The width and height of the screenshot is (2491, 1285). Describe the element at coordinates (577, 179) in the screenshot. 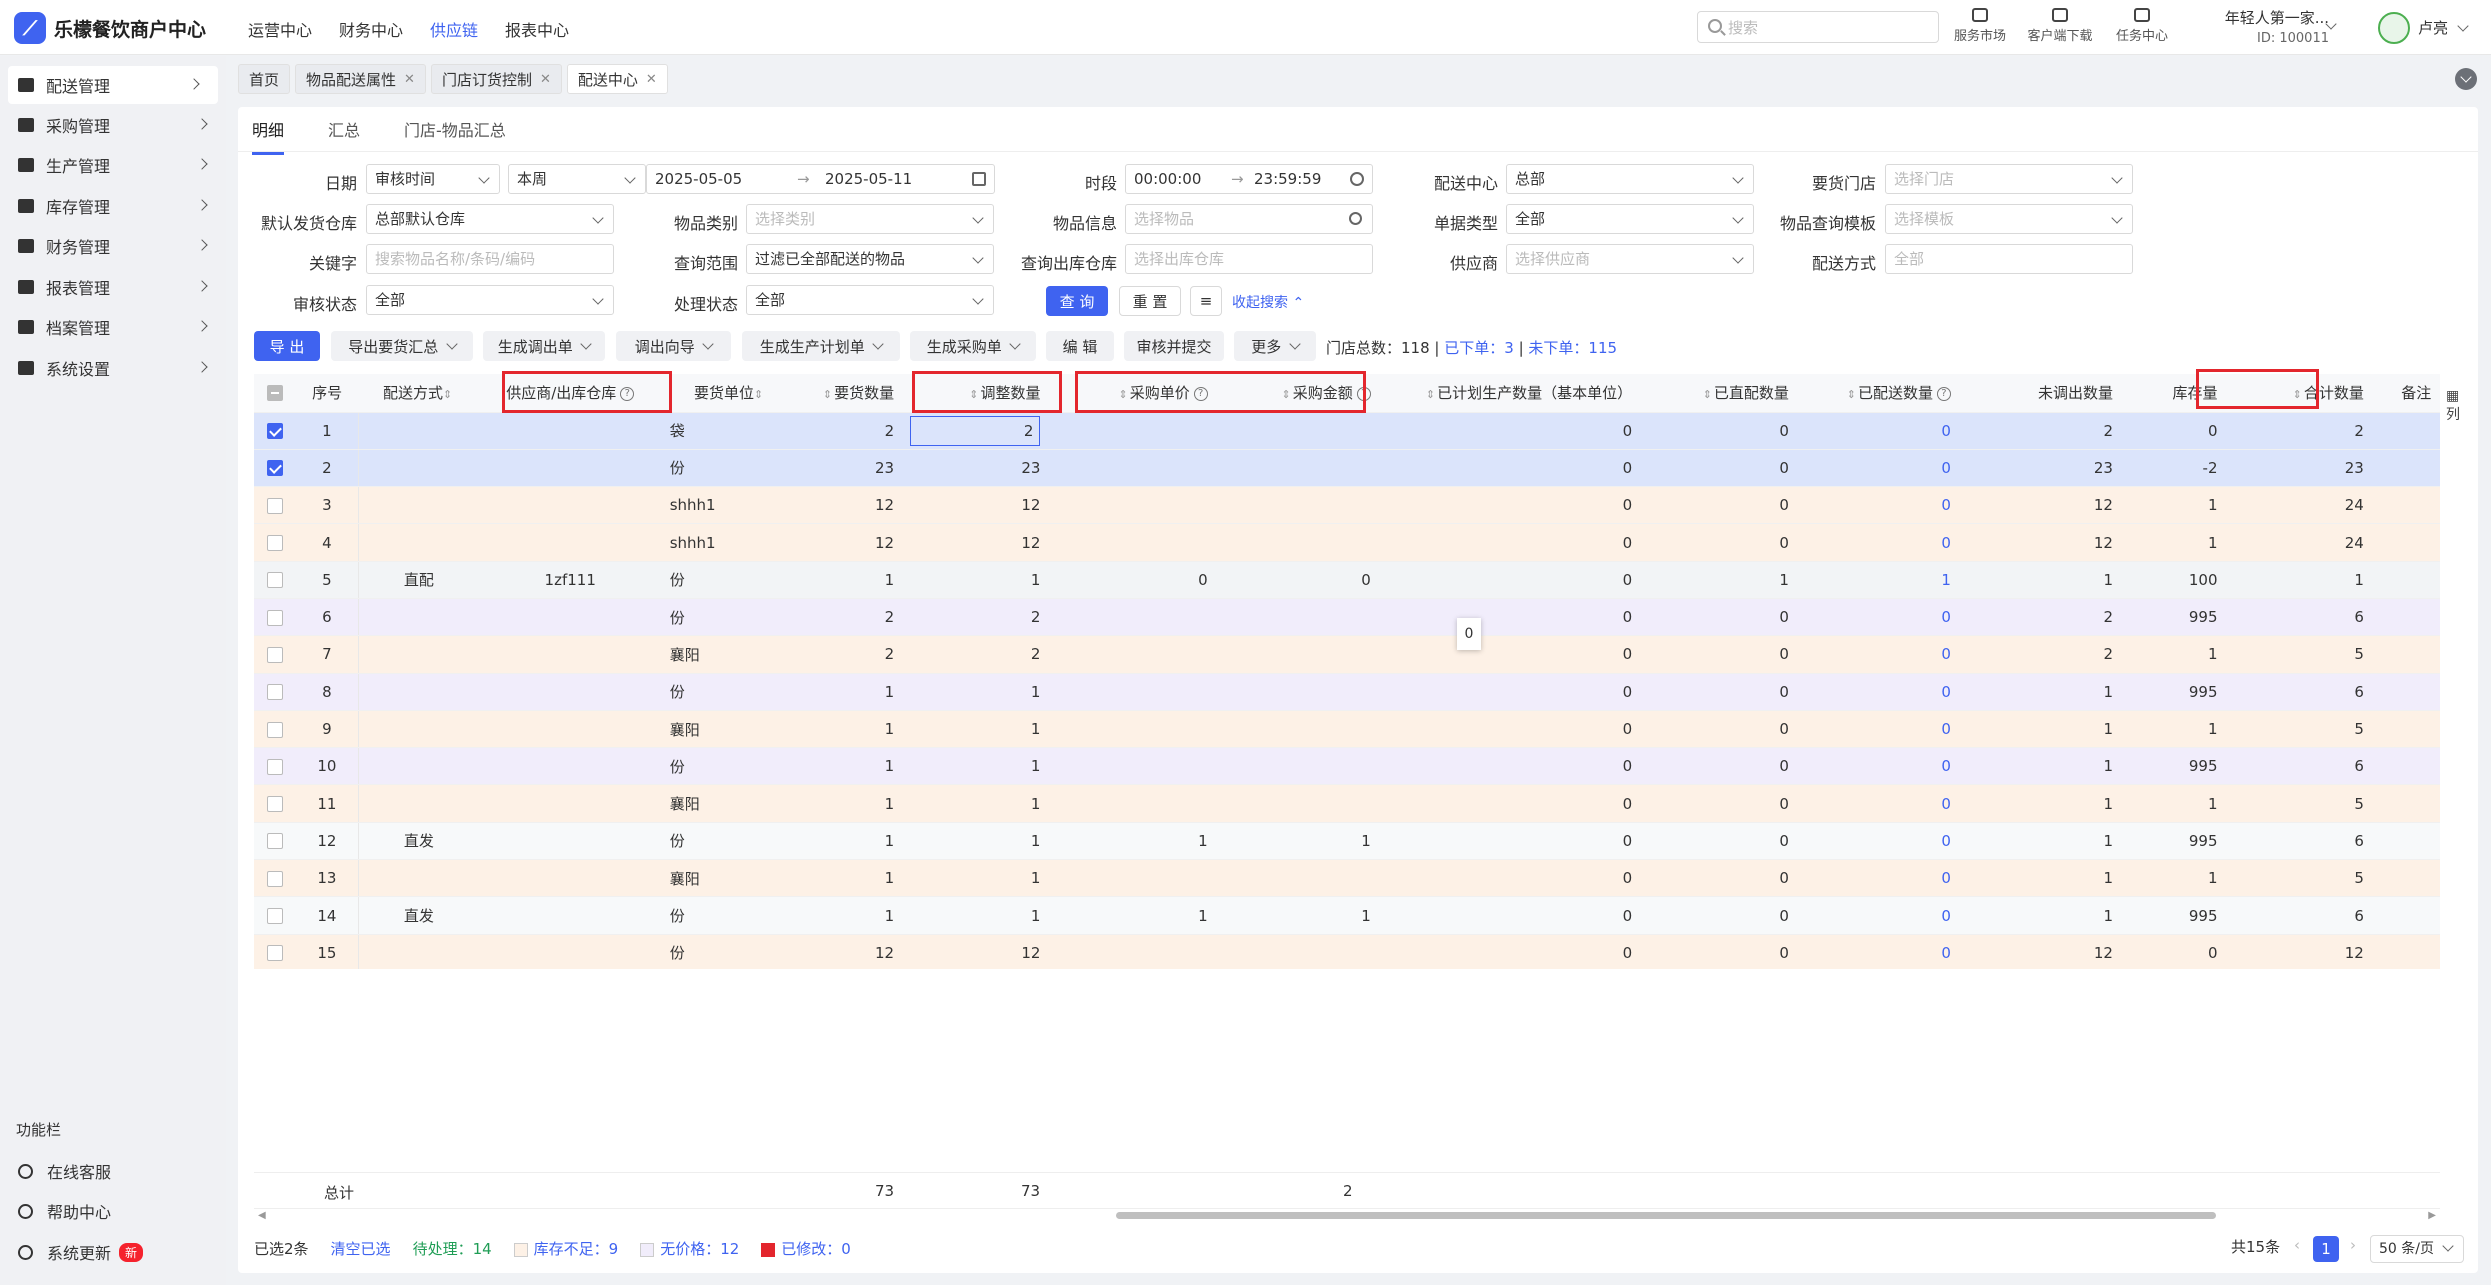

I see `period-select: 本周` at that location.